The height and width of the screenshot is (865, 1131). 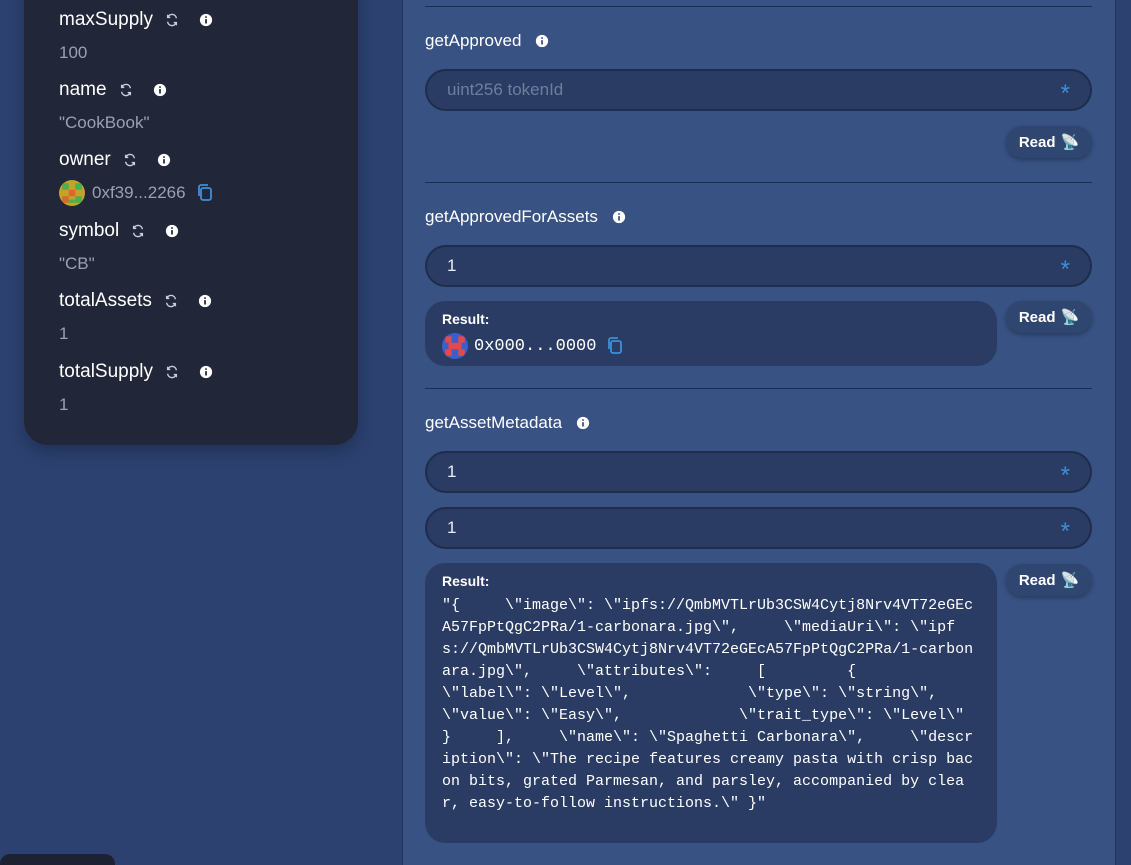 I want to click on function-title-getapproved: getApproved, so click(x=487, y=41).